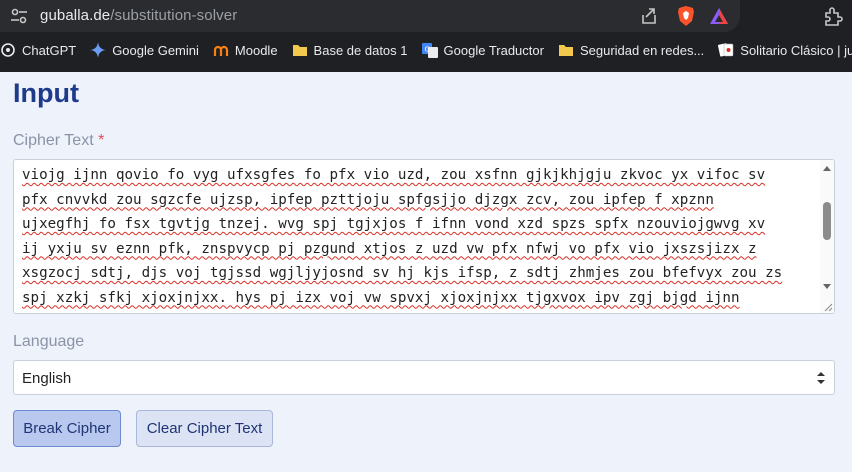  Describe the element at coordinates (833, 16) in the screenshot. I see `extensions-icon` at that location.